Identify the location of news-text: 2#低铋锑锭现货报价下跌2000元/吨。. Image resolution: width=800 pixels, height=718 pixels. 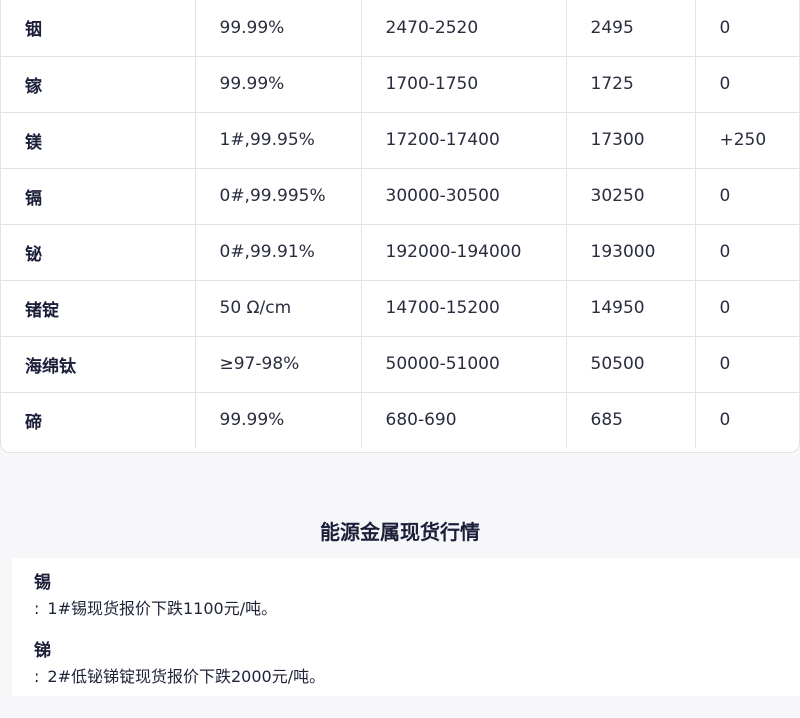
(186, 676).